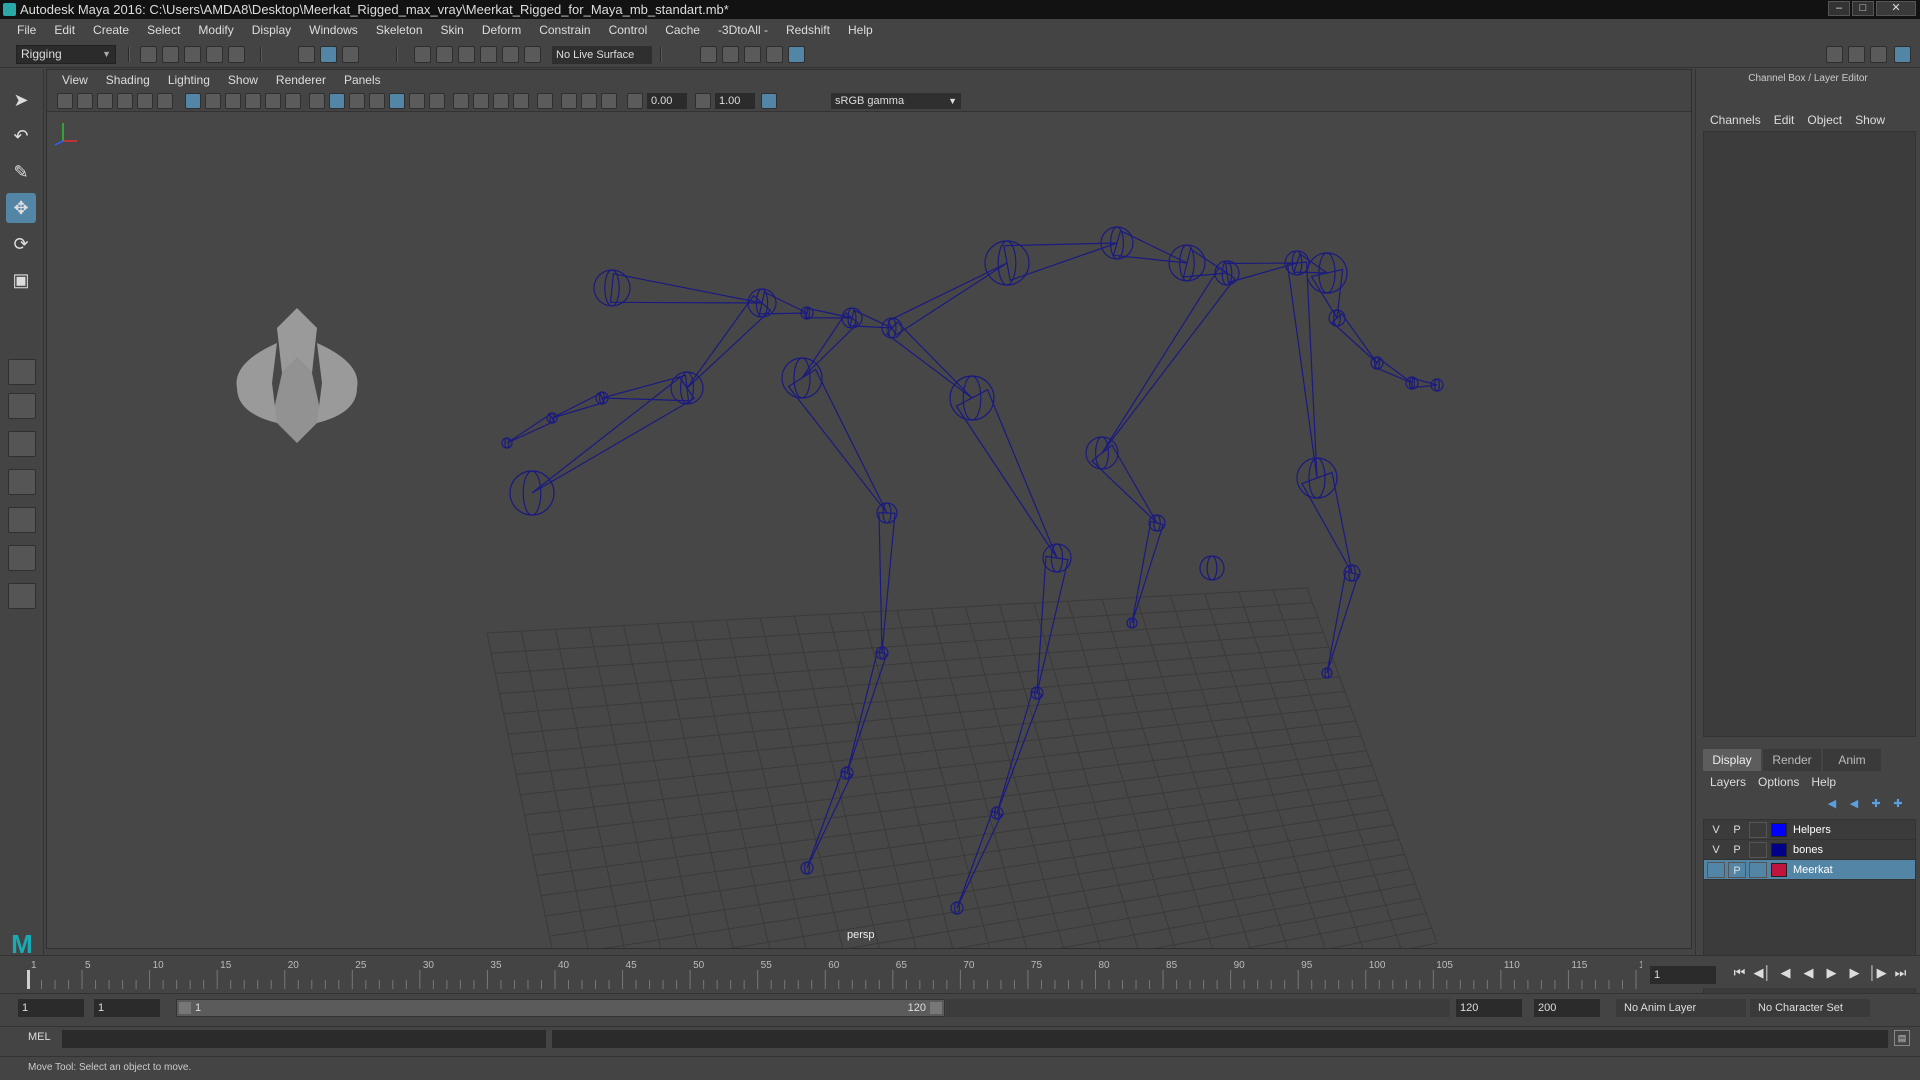 This screenshot has width=1920, height=1080. Describe the element at coordinates (111, 30) in the screenshot. I see `menu-create: Create` at that location.